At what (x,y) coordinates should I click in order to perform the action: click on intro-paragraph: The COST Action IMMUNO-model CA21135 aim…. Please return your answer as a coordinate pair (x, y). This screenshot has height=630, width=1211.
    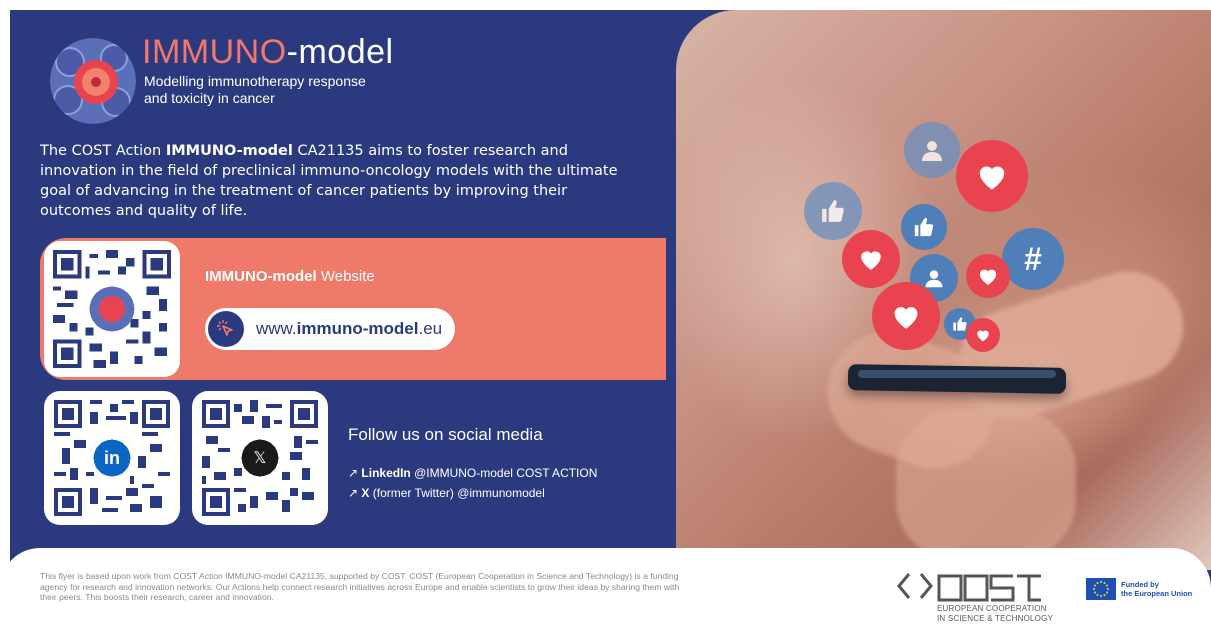
    Looking at the image, I should click on (329, 181).